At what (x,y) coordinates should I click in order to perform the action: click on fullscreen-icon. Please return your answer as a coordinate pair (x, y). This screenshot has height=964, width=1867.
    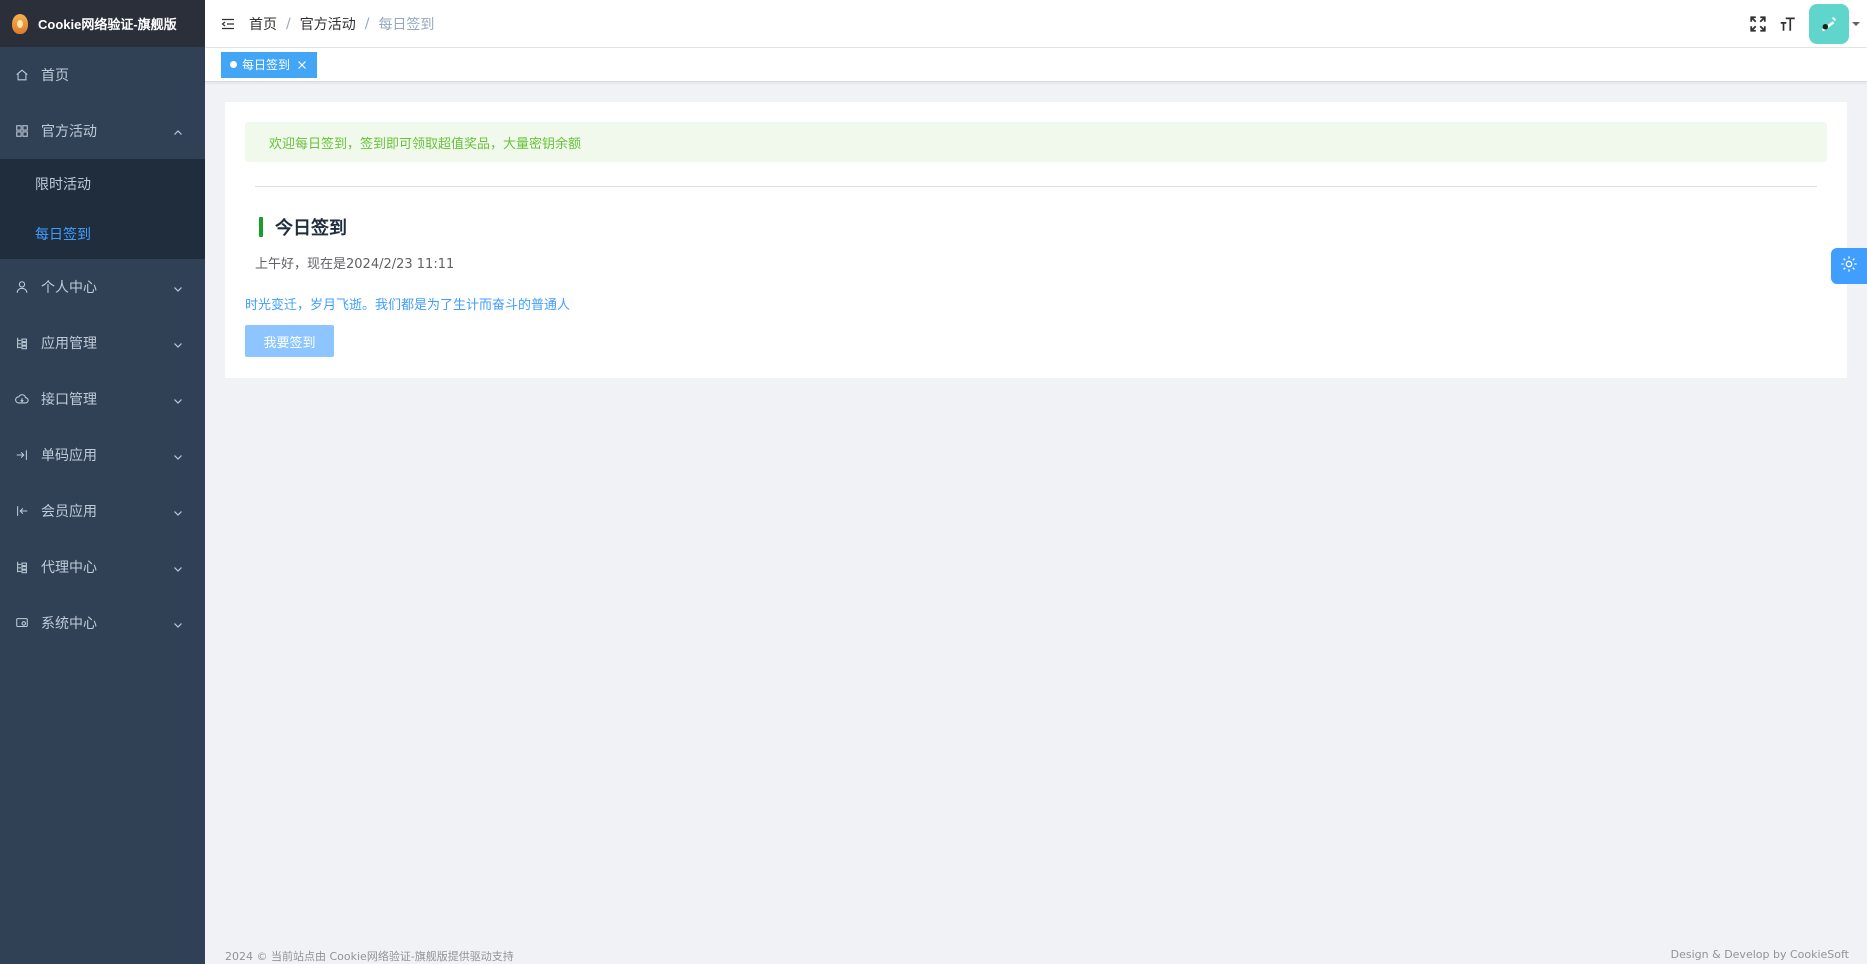
    Looking at the image, I should click on (1758, 24).